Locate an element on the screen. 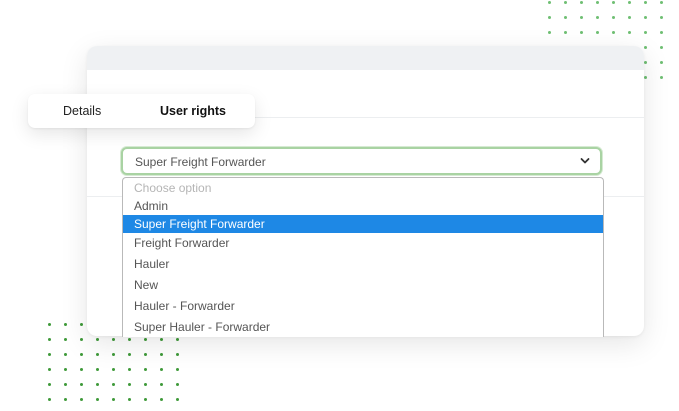 The height and width of the screenshot is (411, 679). option-super-freight-forwarder: Super Freight Forwarder is located at coordinates (363, 224).